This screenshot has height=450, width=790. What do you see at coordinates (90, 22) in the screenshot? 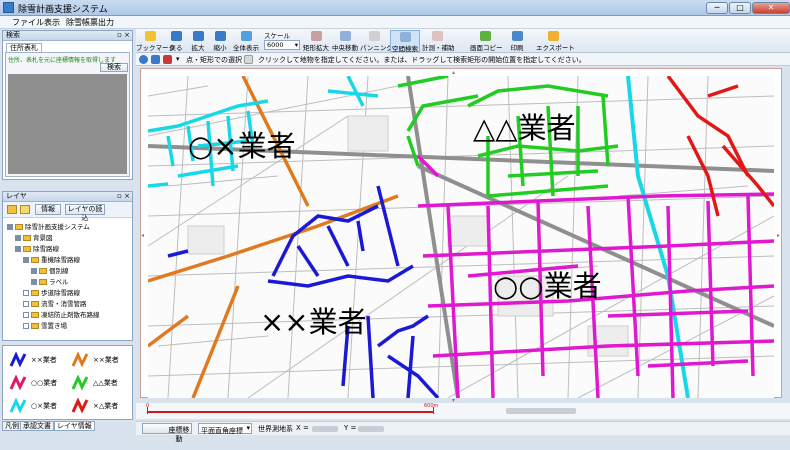
I see `menu-report: 除雪帳票出力` at bounding box center [90, 22].